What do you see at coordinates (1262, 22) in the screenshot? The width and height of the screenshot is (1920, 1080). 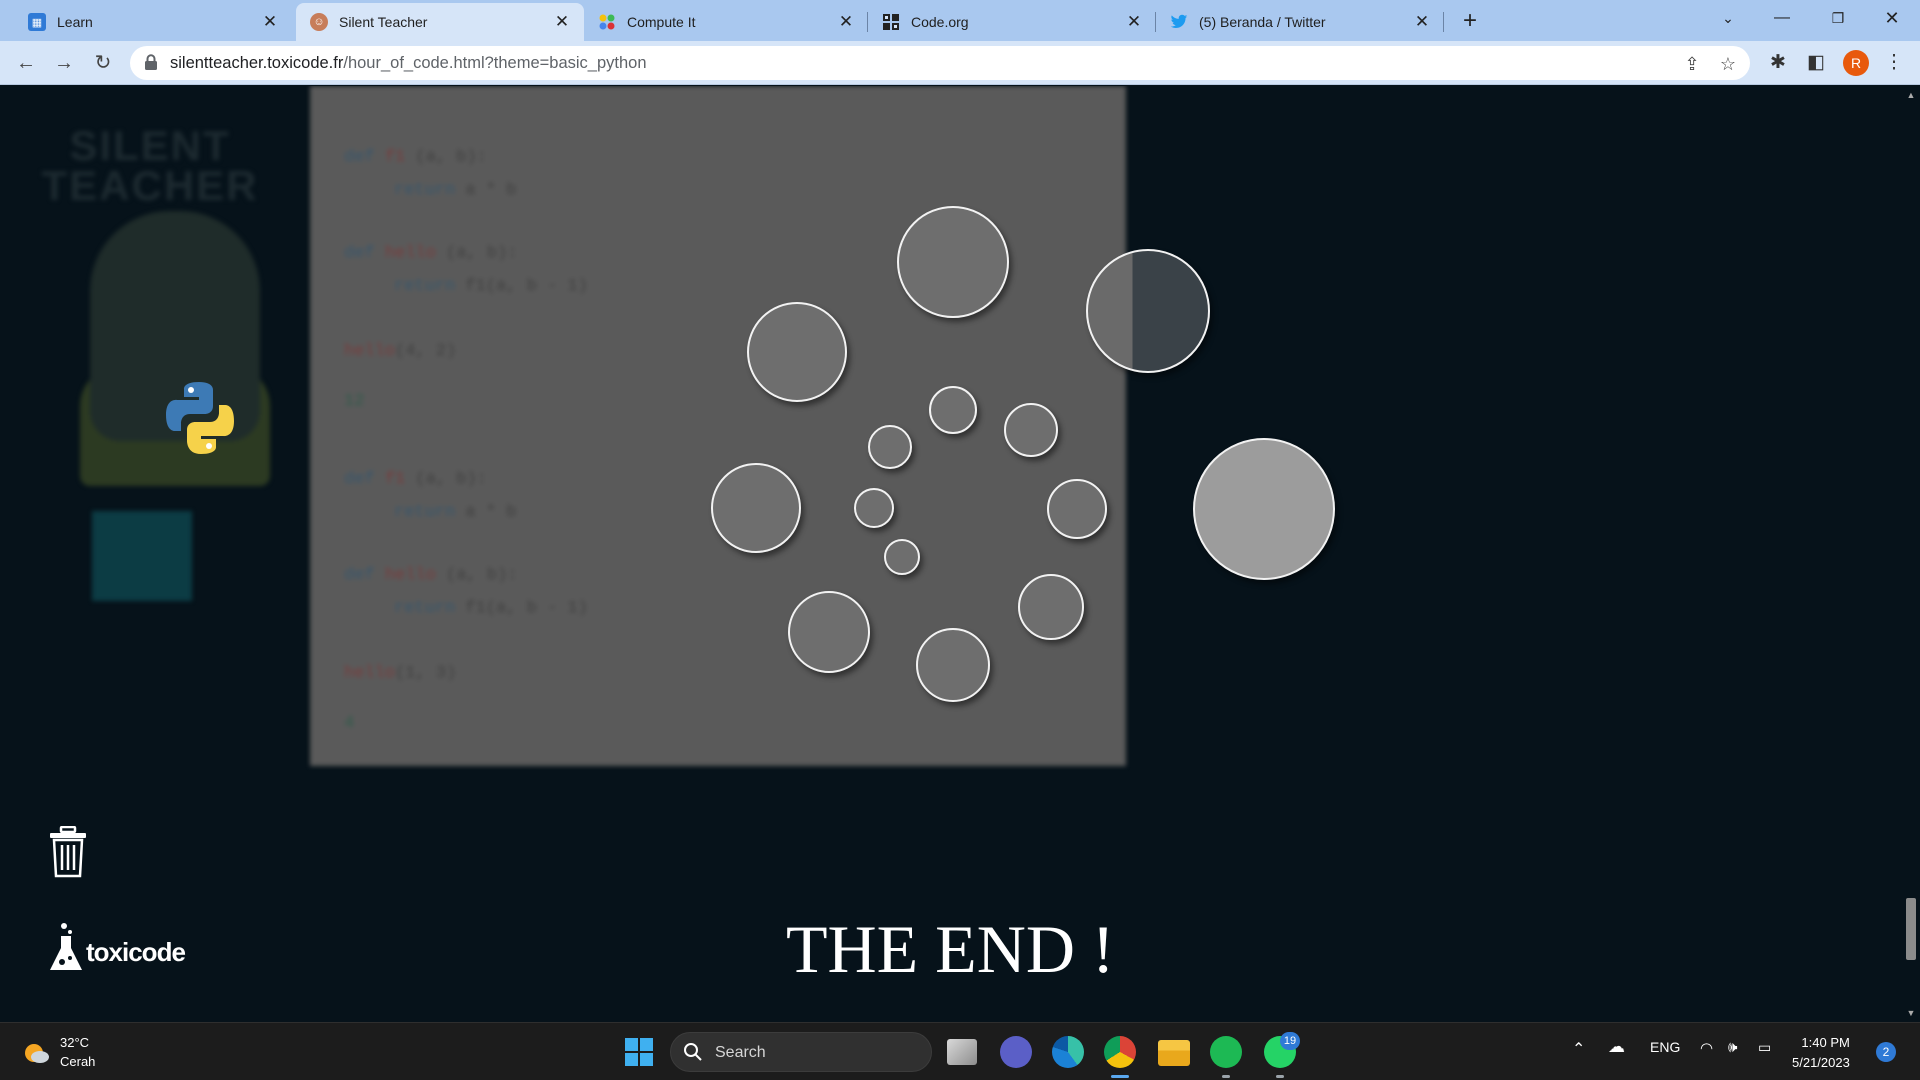 I see `tab-label: (5) Beranda / Twitter` at bounding box center [1262, 22].